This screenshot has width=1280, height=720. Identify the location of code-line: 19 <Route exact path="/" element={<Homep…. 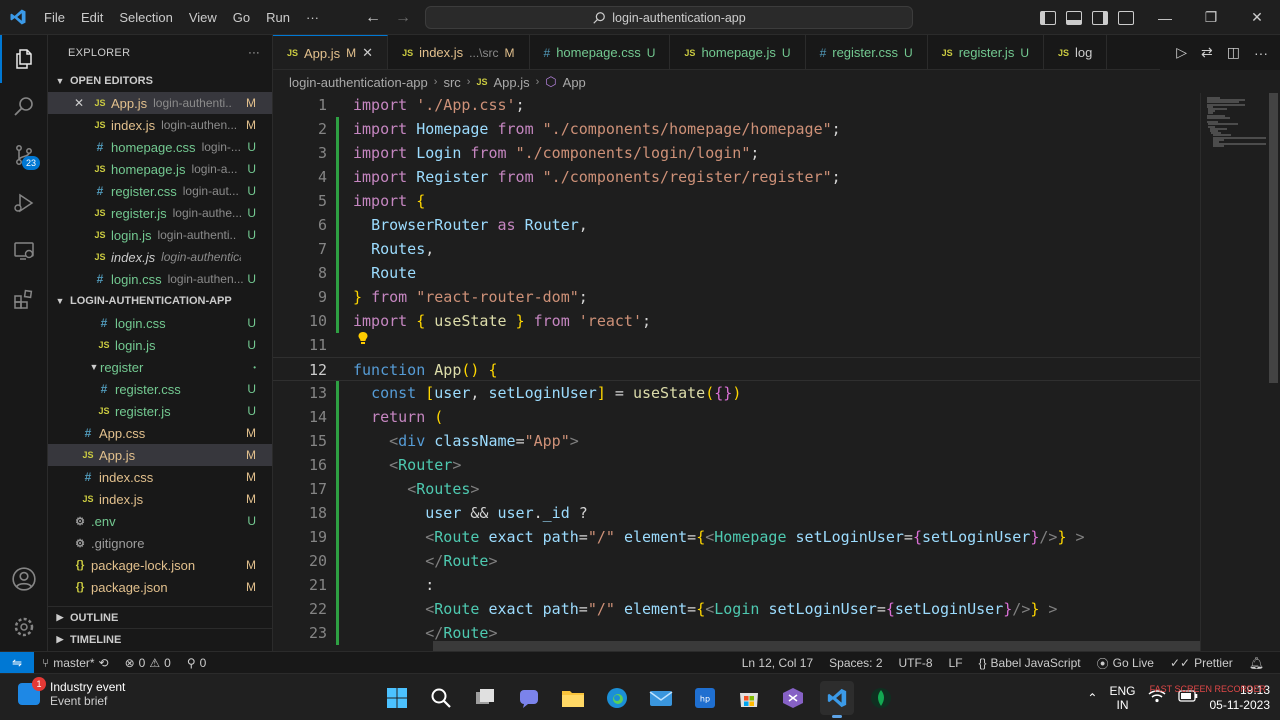
(736, 537).